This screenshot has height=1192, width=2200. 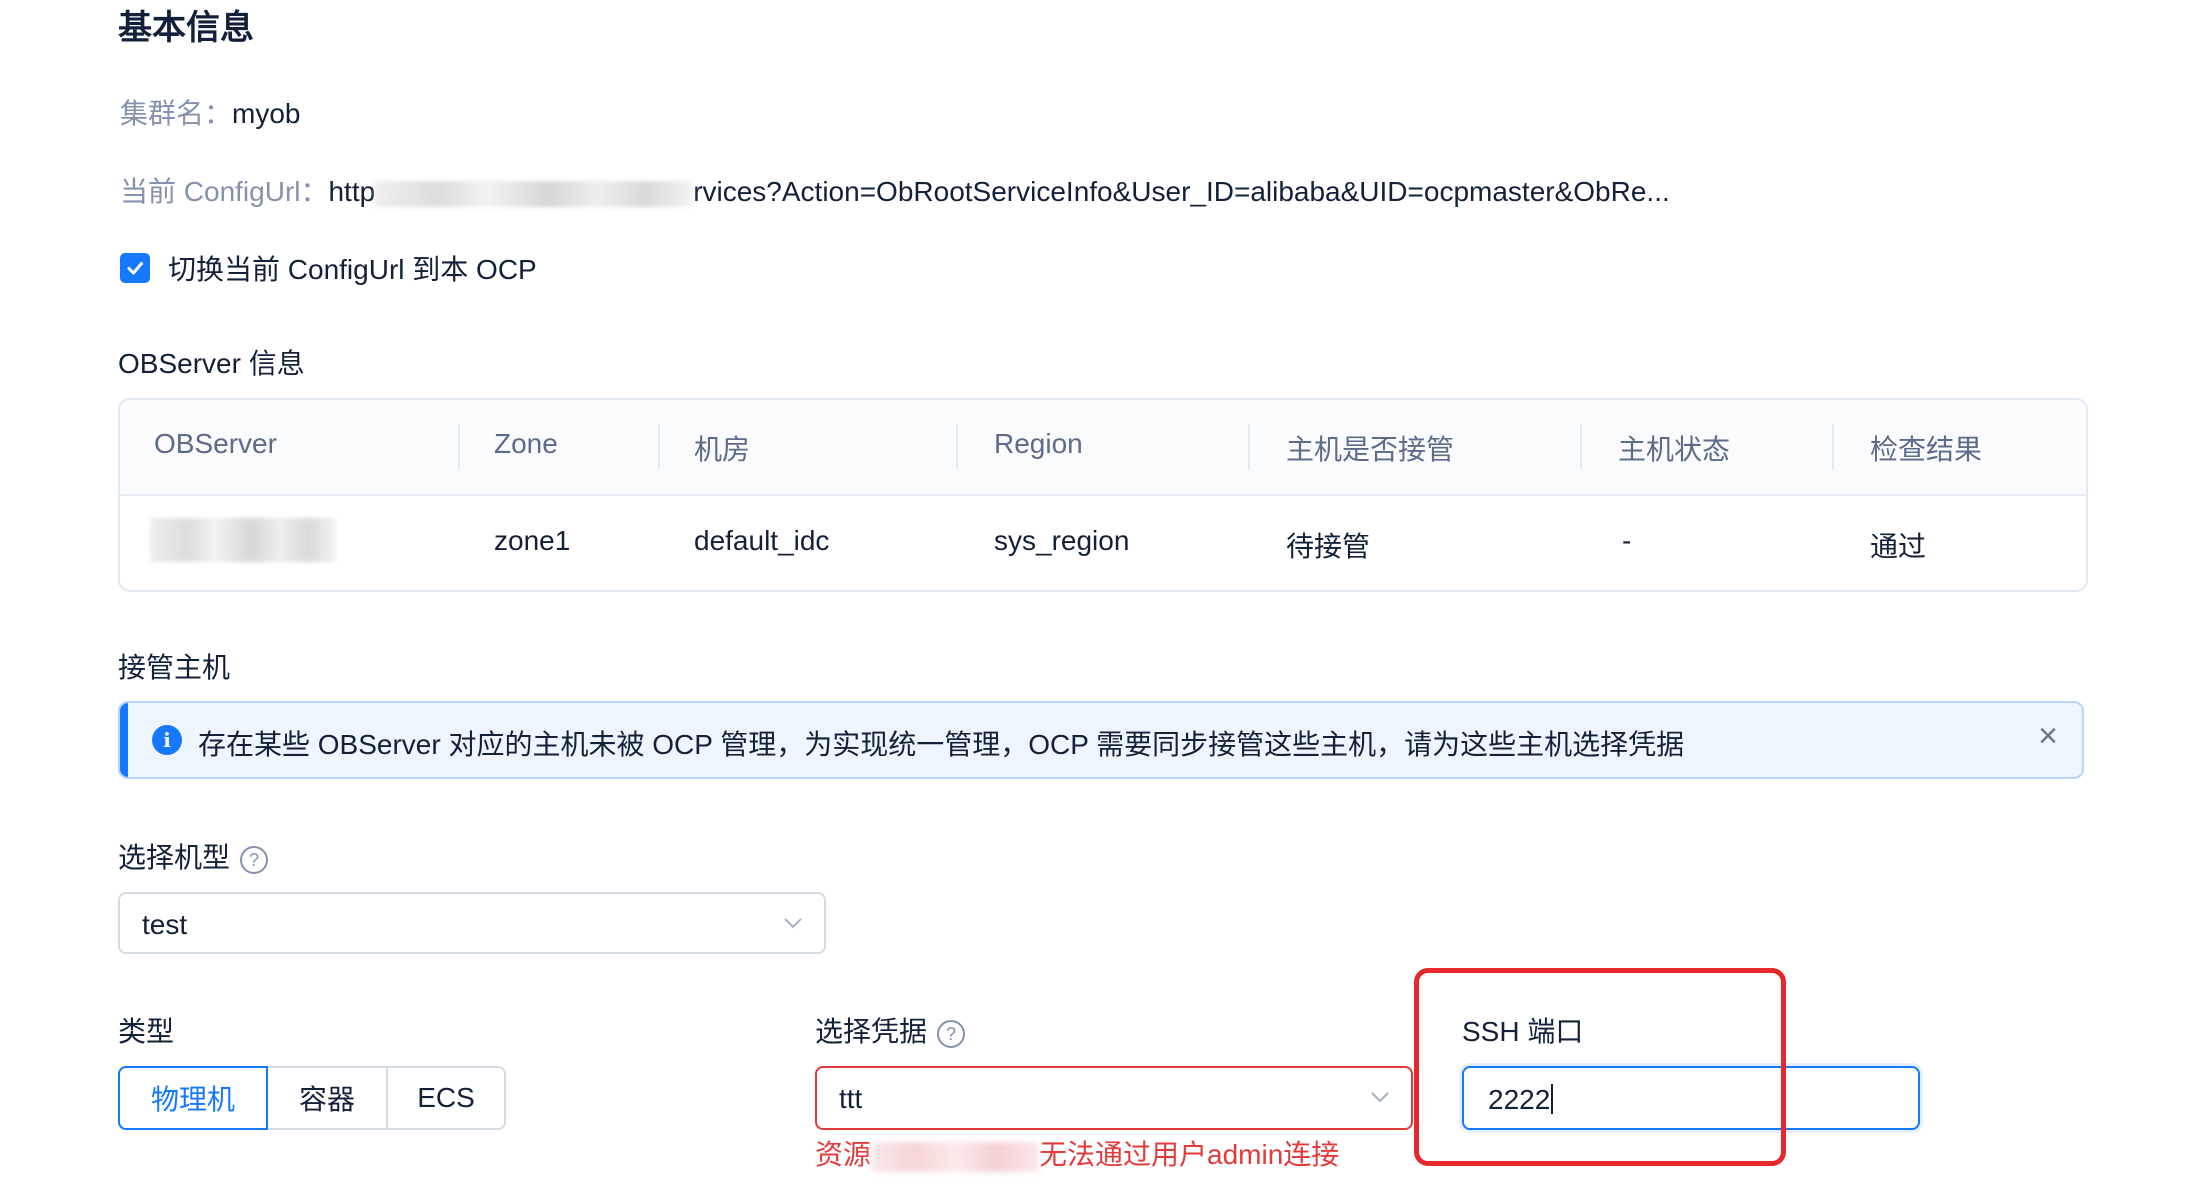 I want to click on column-header-host-status: 主机状态, so click(x=1674, y=449).